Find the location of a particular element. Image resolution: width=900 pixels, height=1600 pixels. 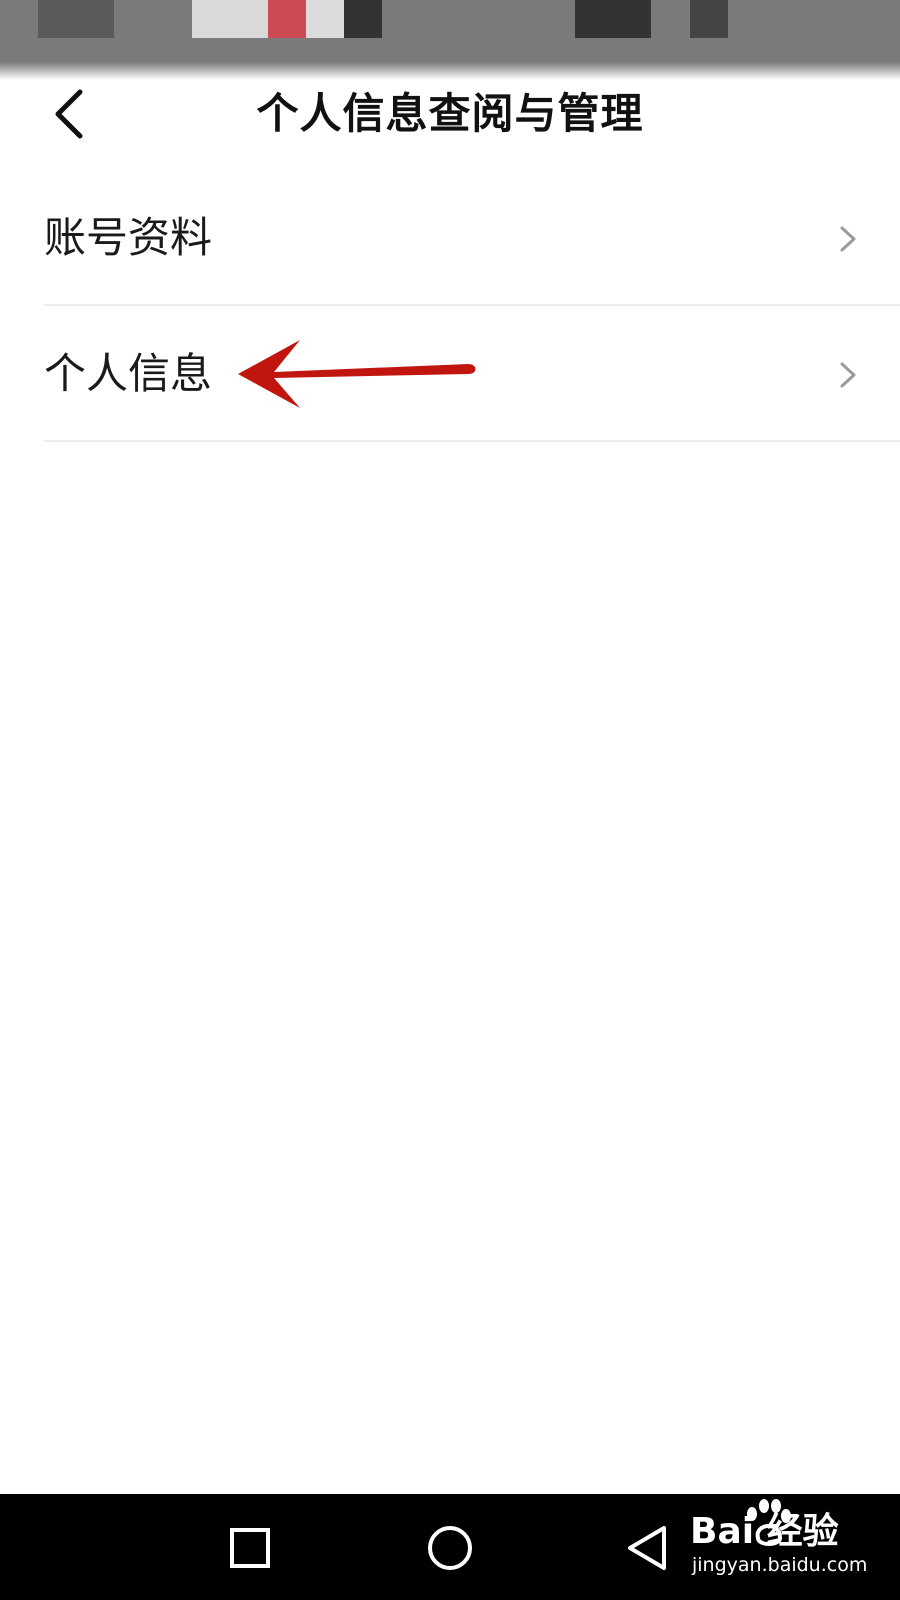

menu-item-label: 账号资料 is located at coordinates (128, 237).